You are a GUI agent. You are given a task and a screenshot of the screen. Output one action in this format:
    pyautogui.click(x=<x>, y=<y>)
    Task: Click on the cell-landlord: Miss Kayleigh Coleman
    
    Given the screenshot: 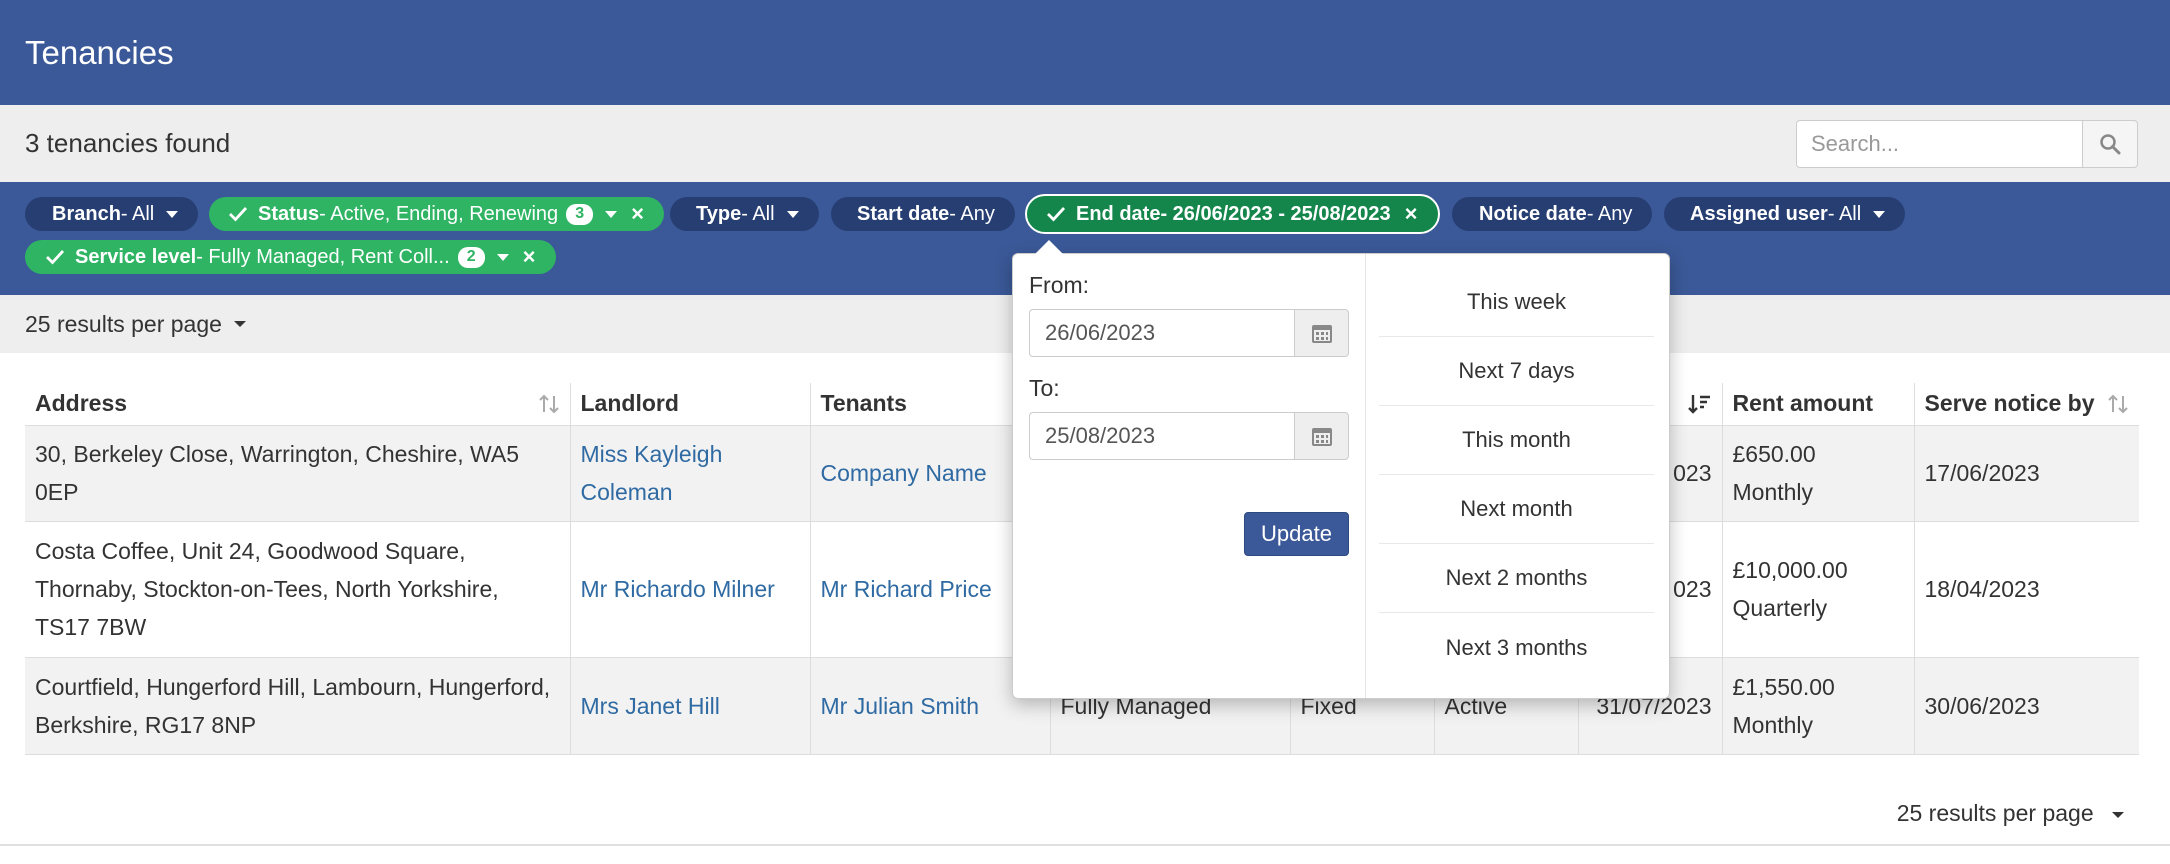 What is the action you would take?
    pyautogui.click(x=689, y=473)
    